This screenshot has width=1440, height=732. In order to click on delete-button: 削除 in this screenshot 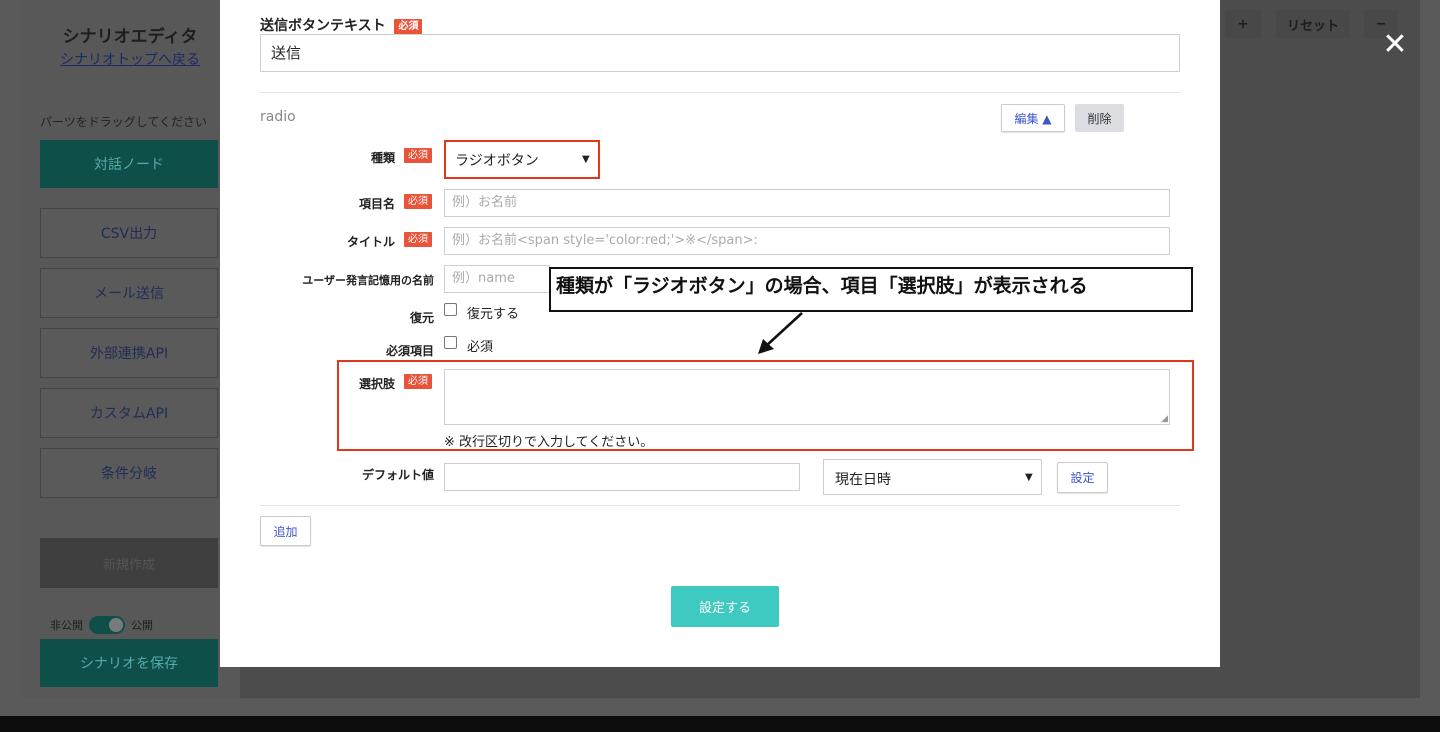, I will do `click(1099, 118)`.